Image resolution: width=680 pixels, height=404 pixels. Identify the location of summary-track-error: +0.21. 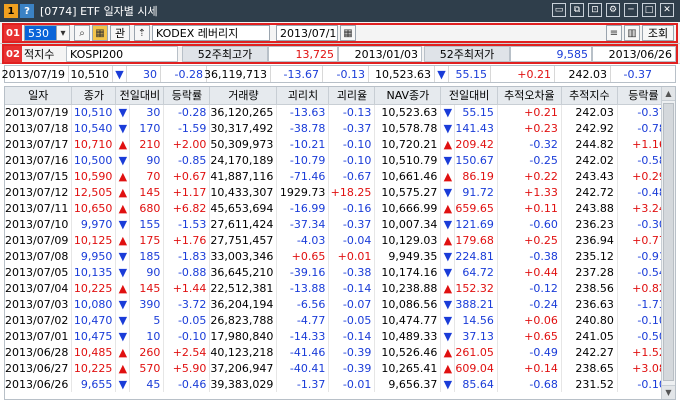
(523, 74).